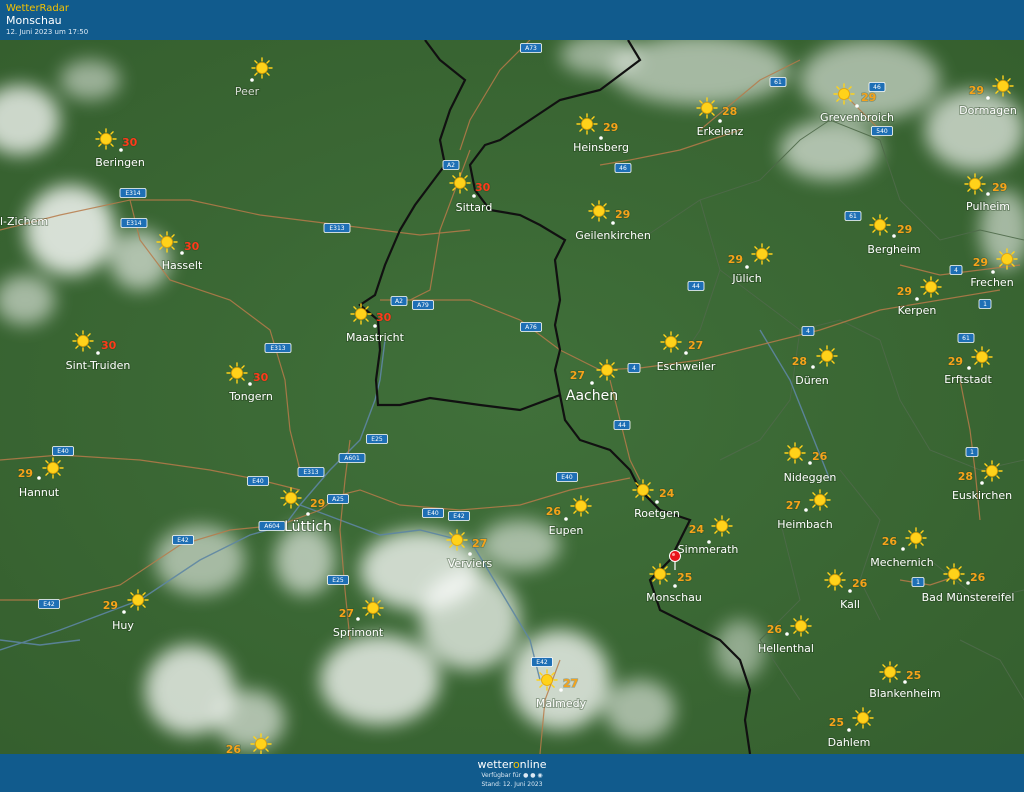  Describe the element at coordinates (338, 580) in the screenshot. I see `road-number: E25` at that location.